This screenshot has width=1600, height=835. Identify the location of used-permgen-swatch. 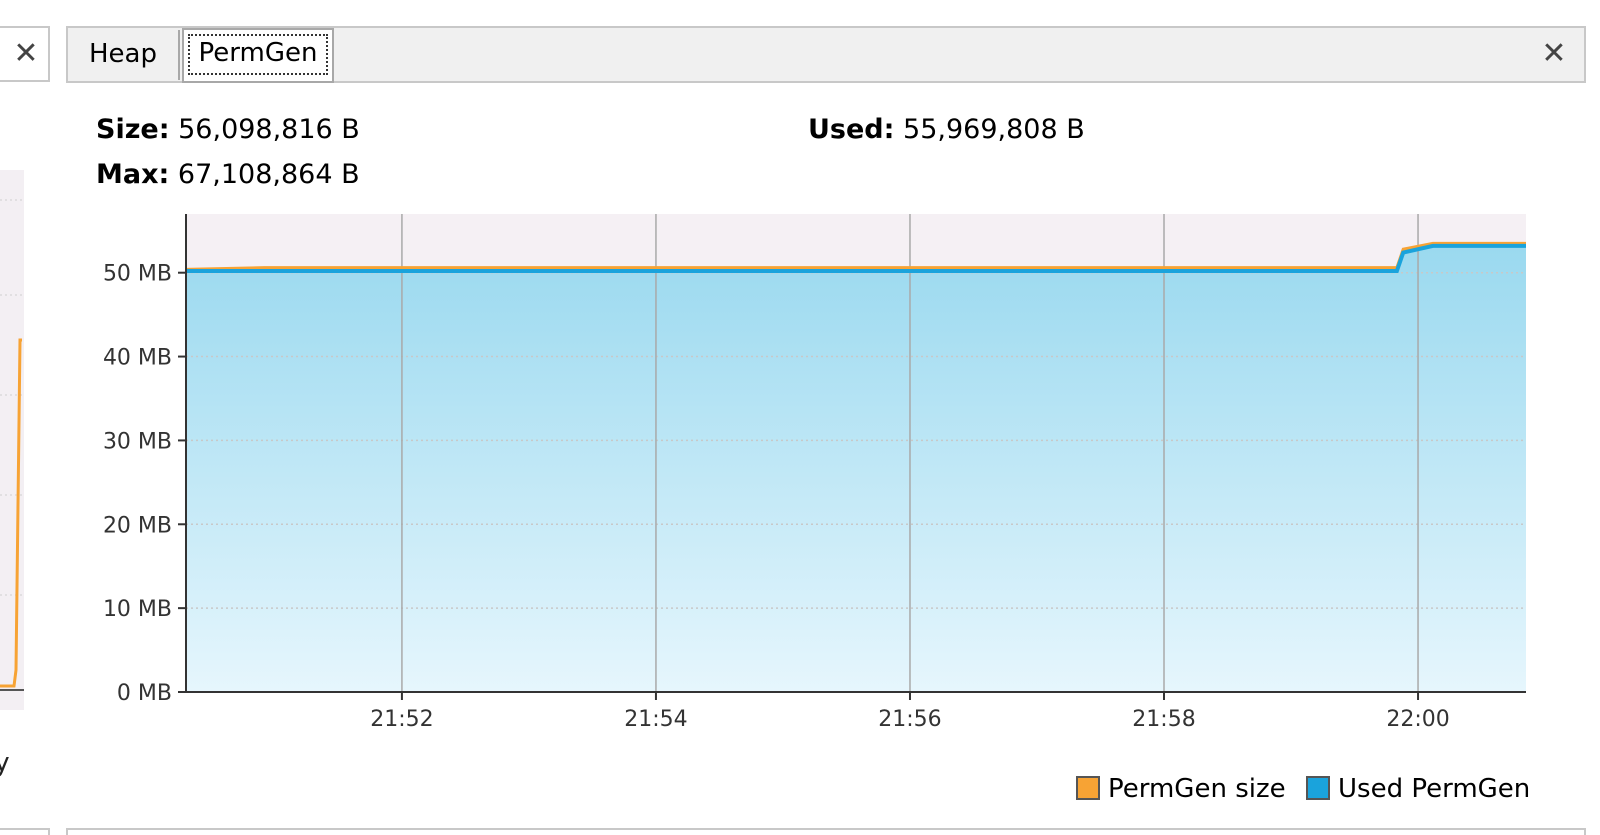
(1318, 788).